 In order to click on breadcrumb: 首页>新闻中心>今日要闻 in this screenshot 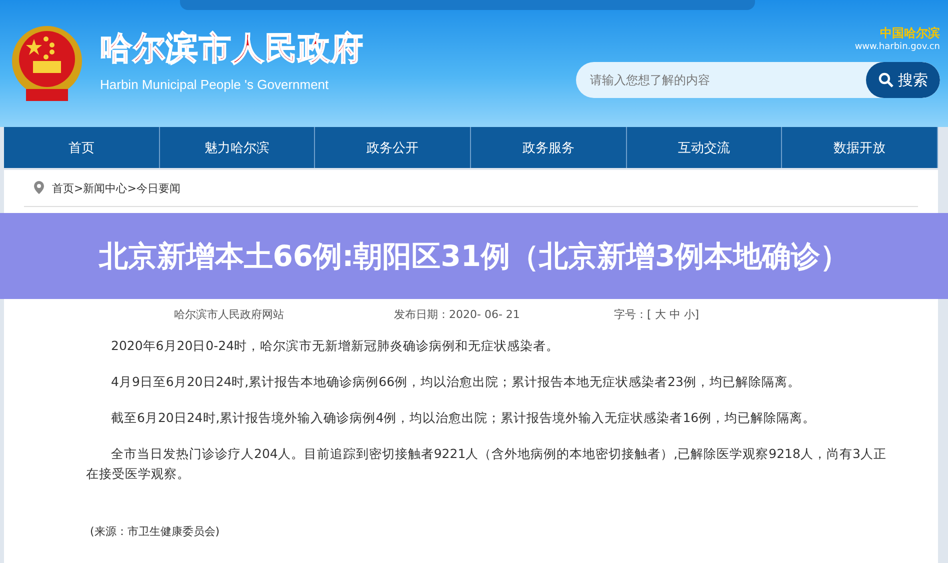, I will do `click(116, 188)`.